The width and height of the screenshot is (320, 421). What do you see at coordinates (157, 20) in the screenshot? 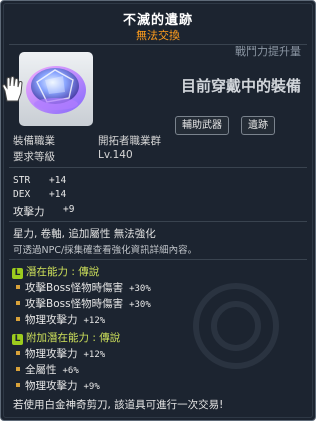
I see `item-name: 不滅的遺跡` at bounding box center [157, 20].